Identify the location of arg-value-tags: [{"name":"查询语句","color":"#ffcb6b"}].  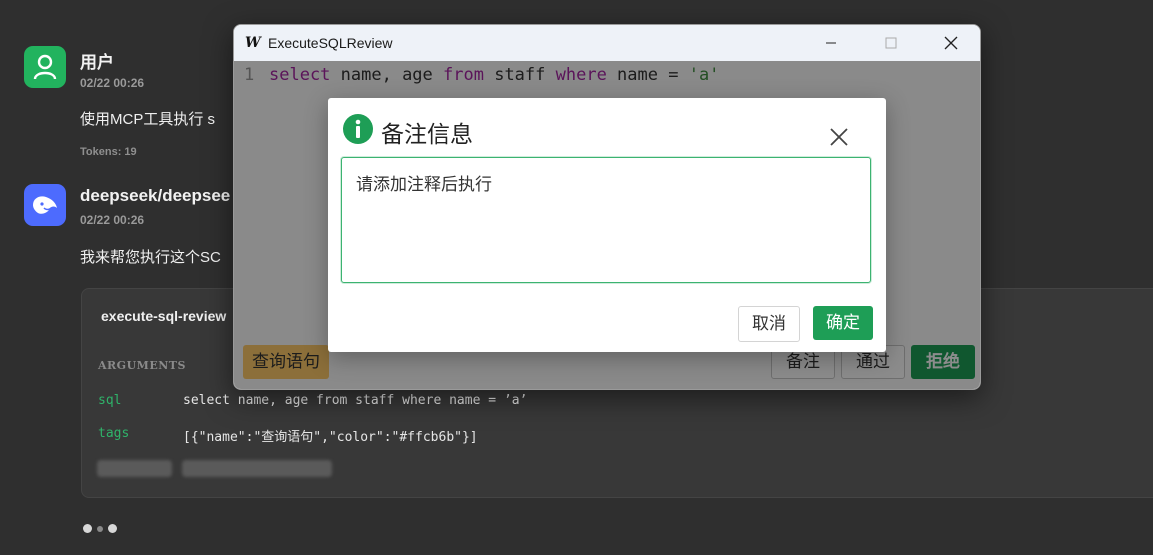
(330, 437).